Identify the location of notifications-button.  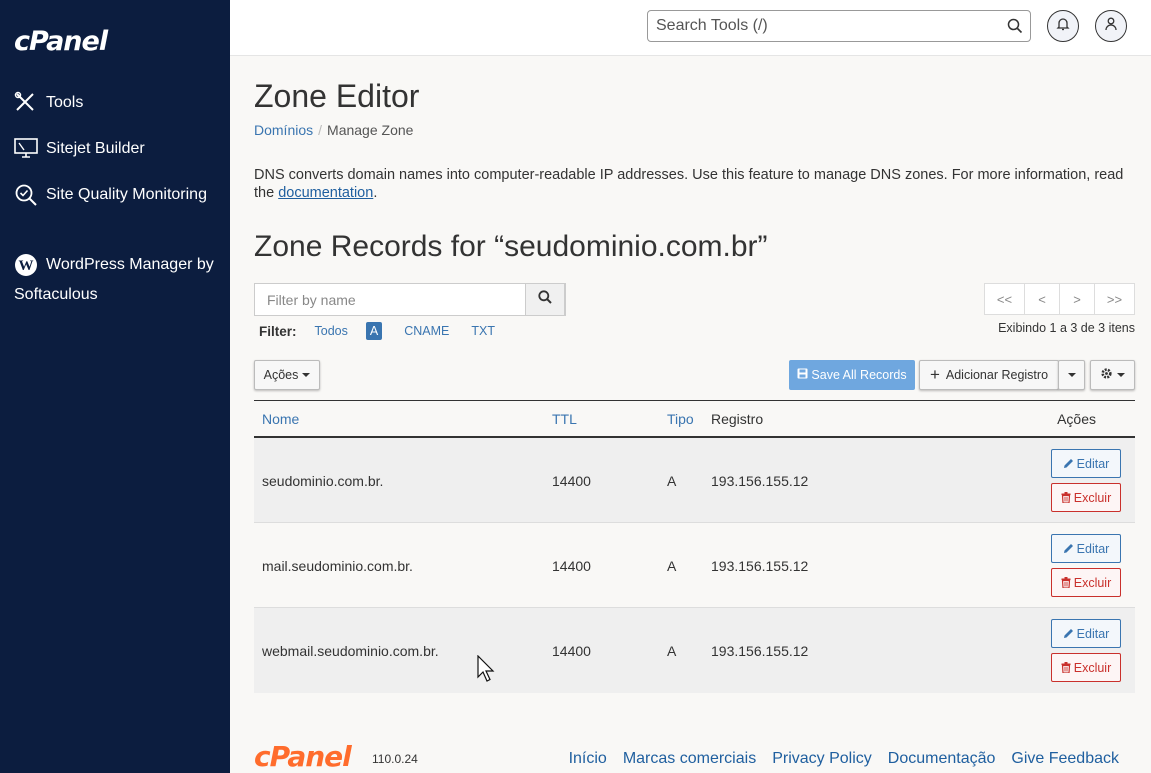
(1063, 26).